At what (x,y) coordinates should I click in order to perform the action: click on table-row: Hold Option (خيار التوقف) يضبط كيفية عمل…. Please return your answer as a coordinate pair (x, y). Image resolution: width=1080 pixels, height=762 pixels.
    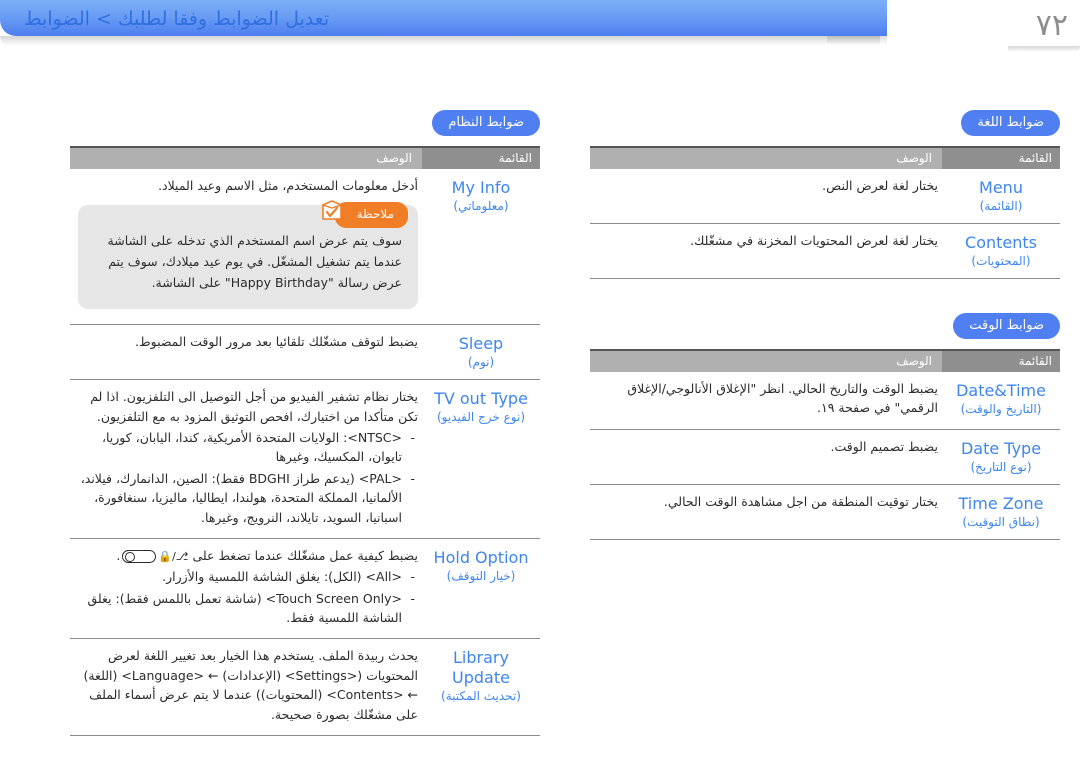
    Looking at the image, I should click on (305, 588).